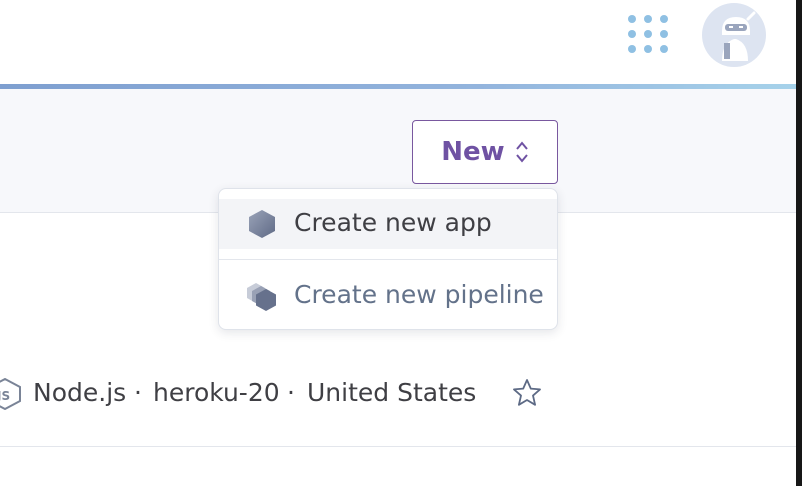 This screenshot has height=486, width=802. I want to click on user-avatar, so click(734, 35).